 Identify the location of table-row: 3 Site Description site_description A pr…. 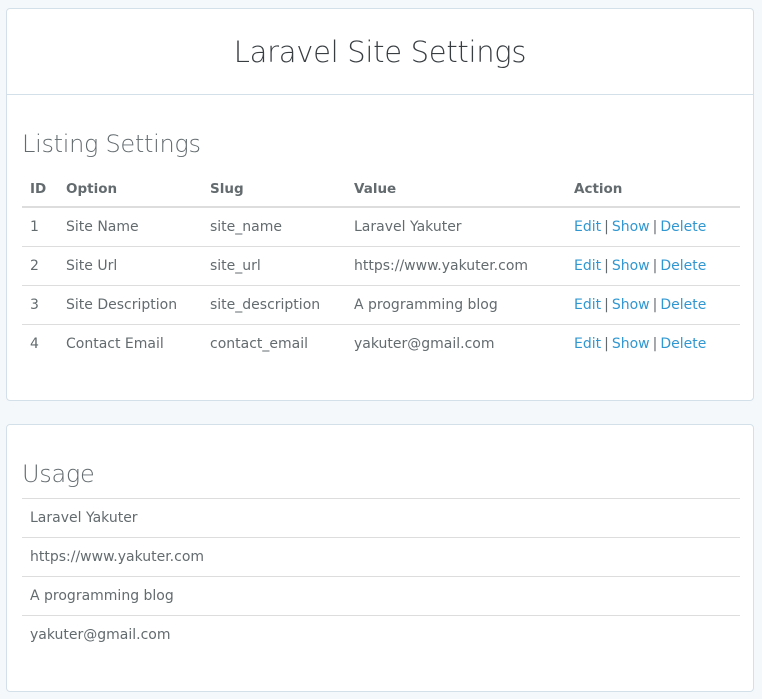
(381, 305).